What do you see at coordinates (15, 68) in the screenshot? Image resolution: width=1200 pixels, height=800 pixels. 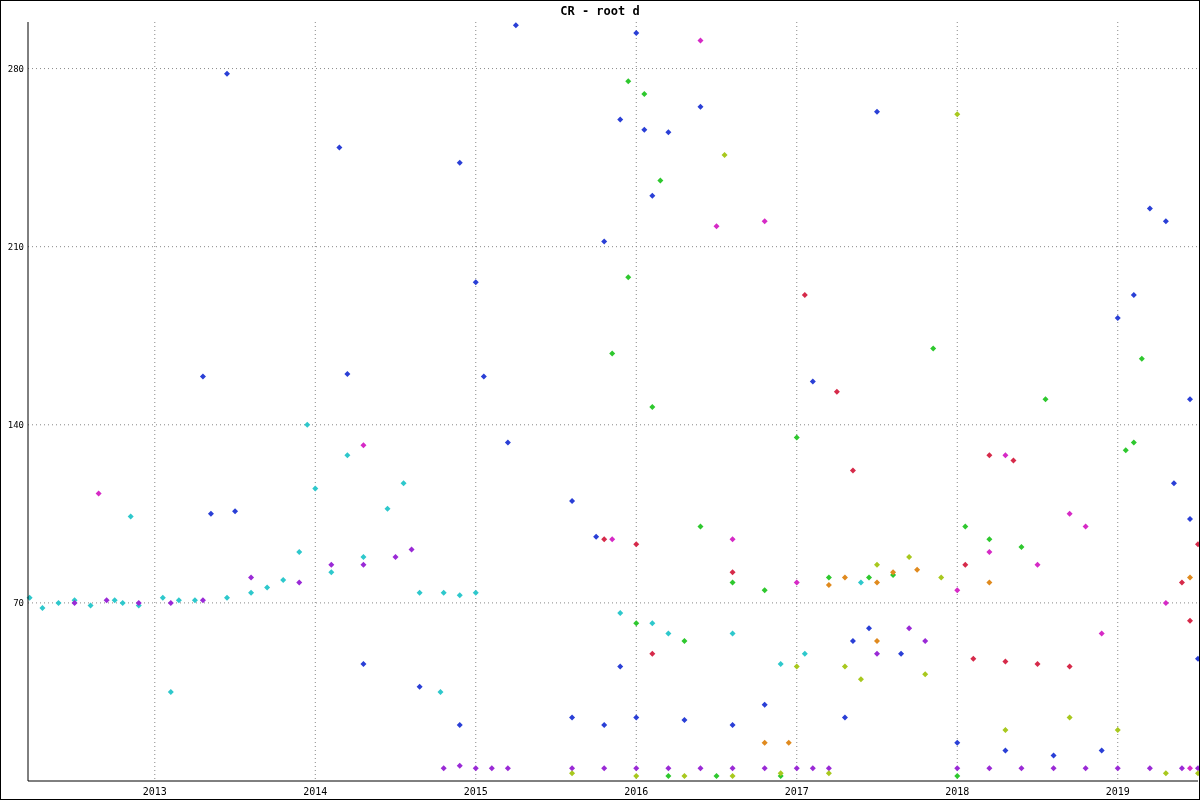 I see `y-tick-label: 280` at bounding box center [15, 68].